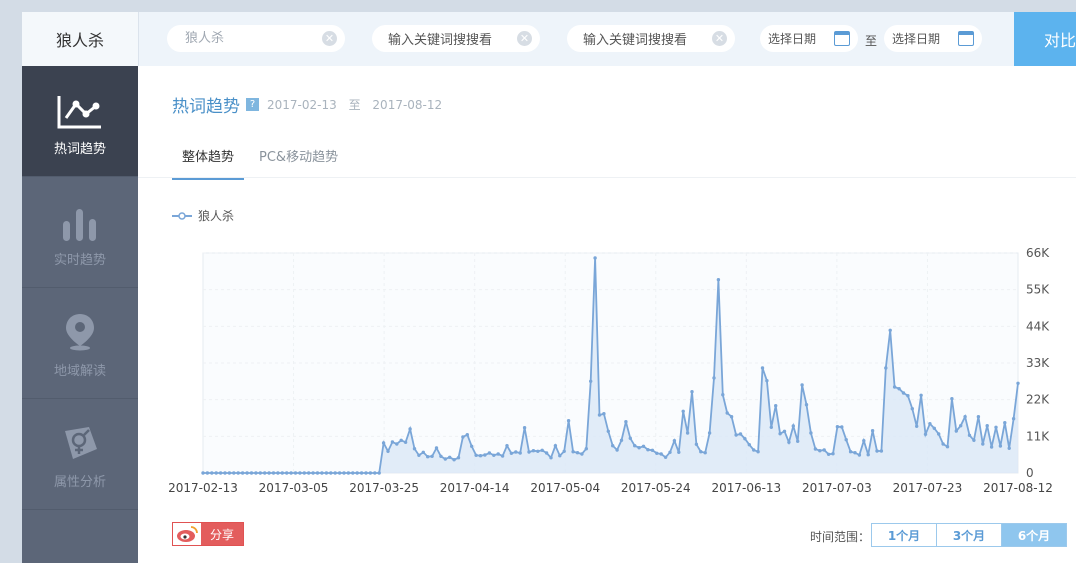 This screenshot has width=1076, height=563. What do you see at coordinates (208, 159) in the screenshot?
I see `tab-overall-trend: 整体趋势` at bounding box center [208, 159].